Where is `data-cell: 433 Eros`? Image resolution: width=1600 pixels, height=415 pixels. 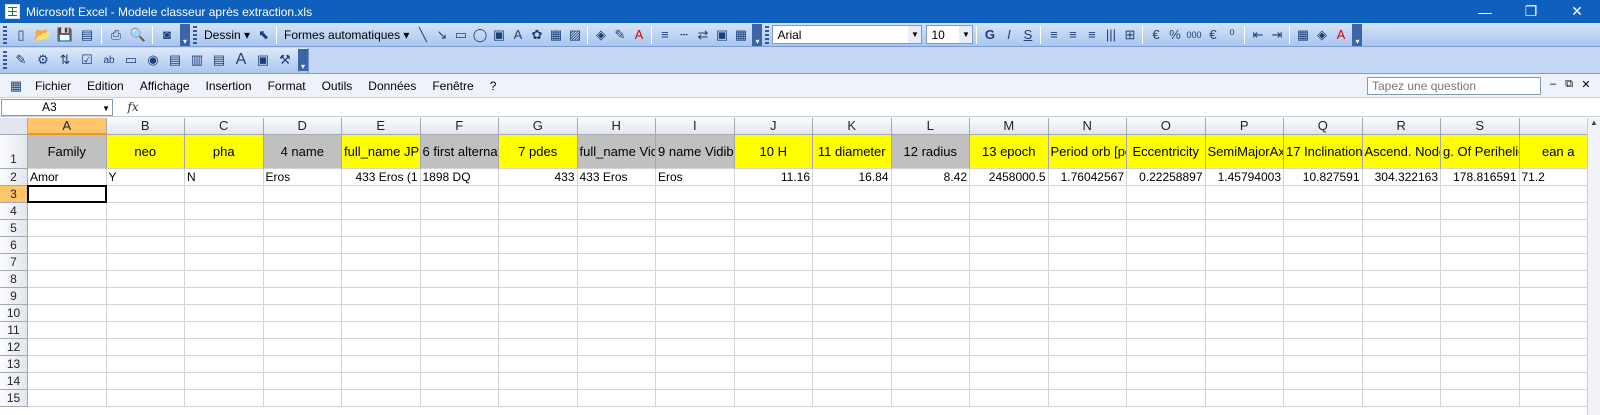 data-cell: 433 Eros is located at coordinates (616, 177).